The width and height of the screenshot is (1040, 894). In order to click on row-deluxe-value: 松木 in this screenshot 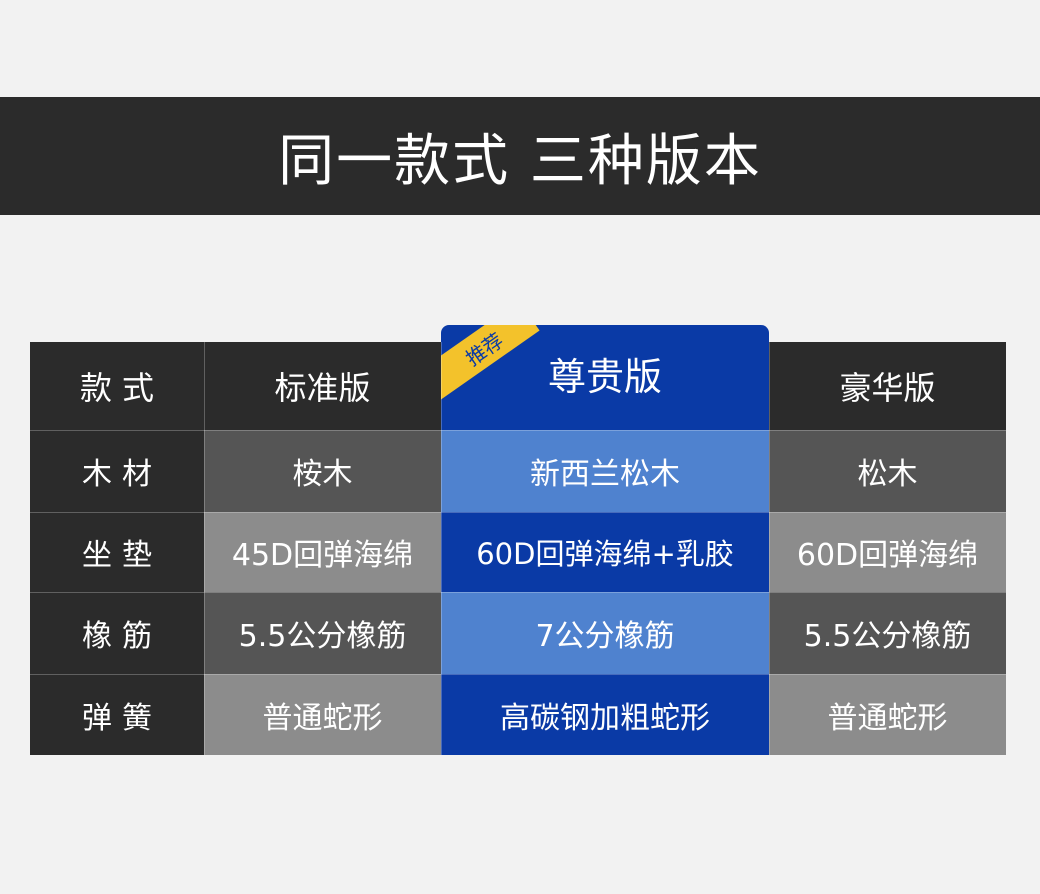, I will do `click(887, 474)`.